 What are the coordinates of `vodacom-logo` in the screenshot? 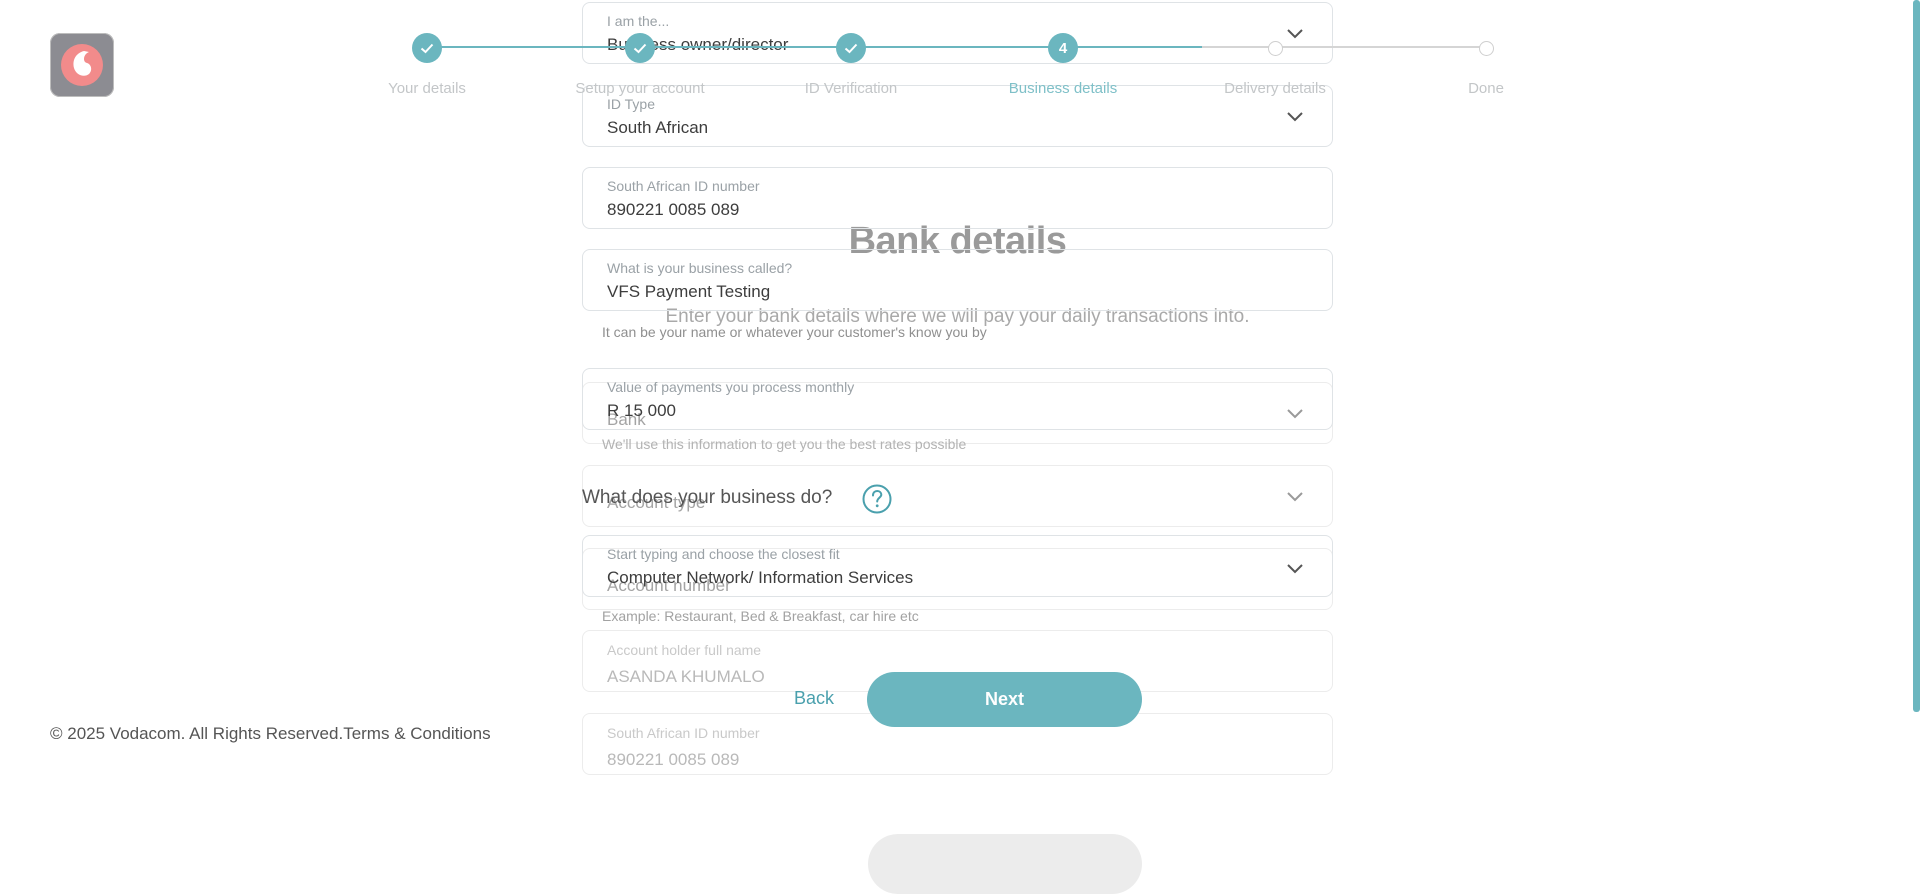 It's located at (82, 65).